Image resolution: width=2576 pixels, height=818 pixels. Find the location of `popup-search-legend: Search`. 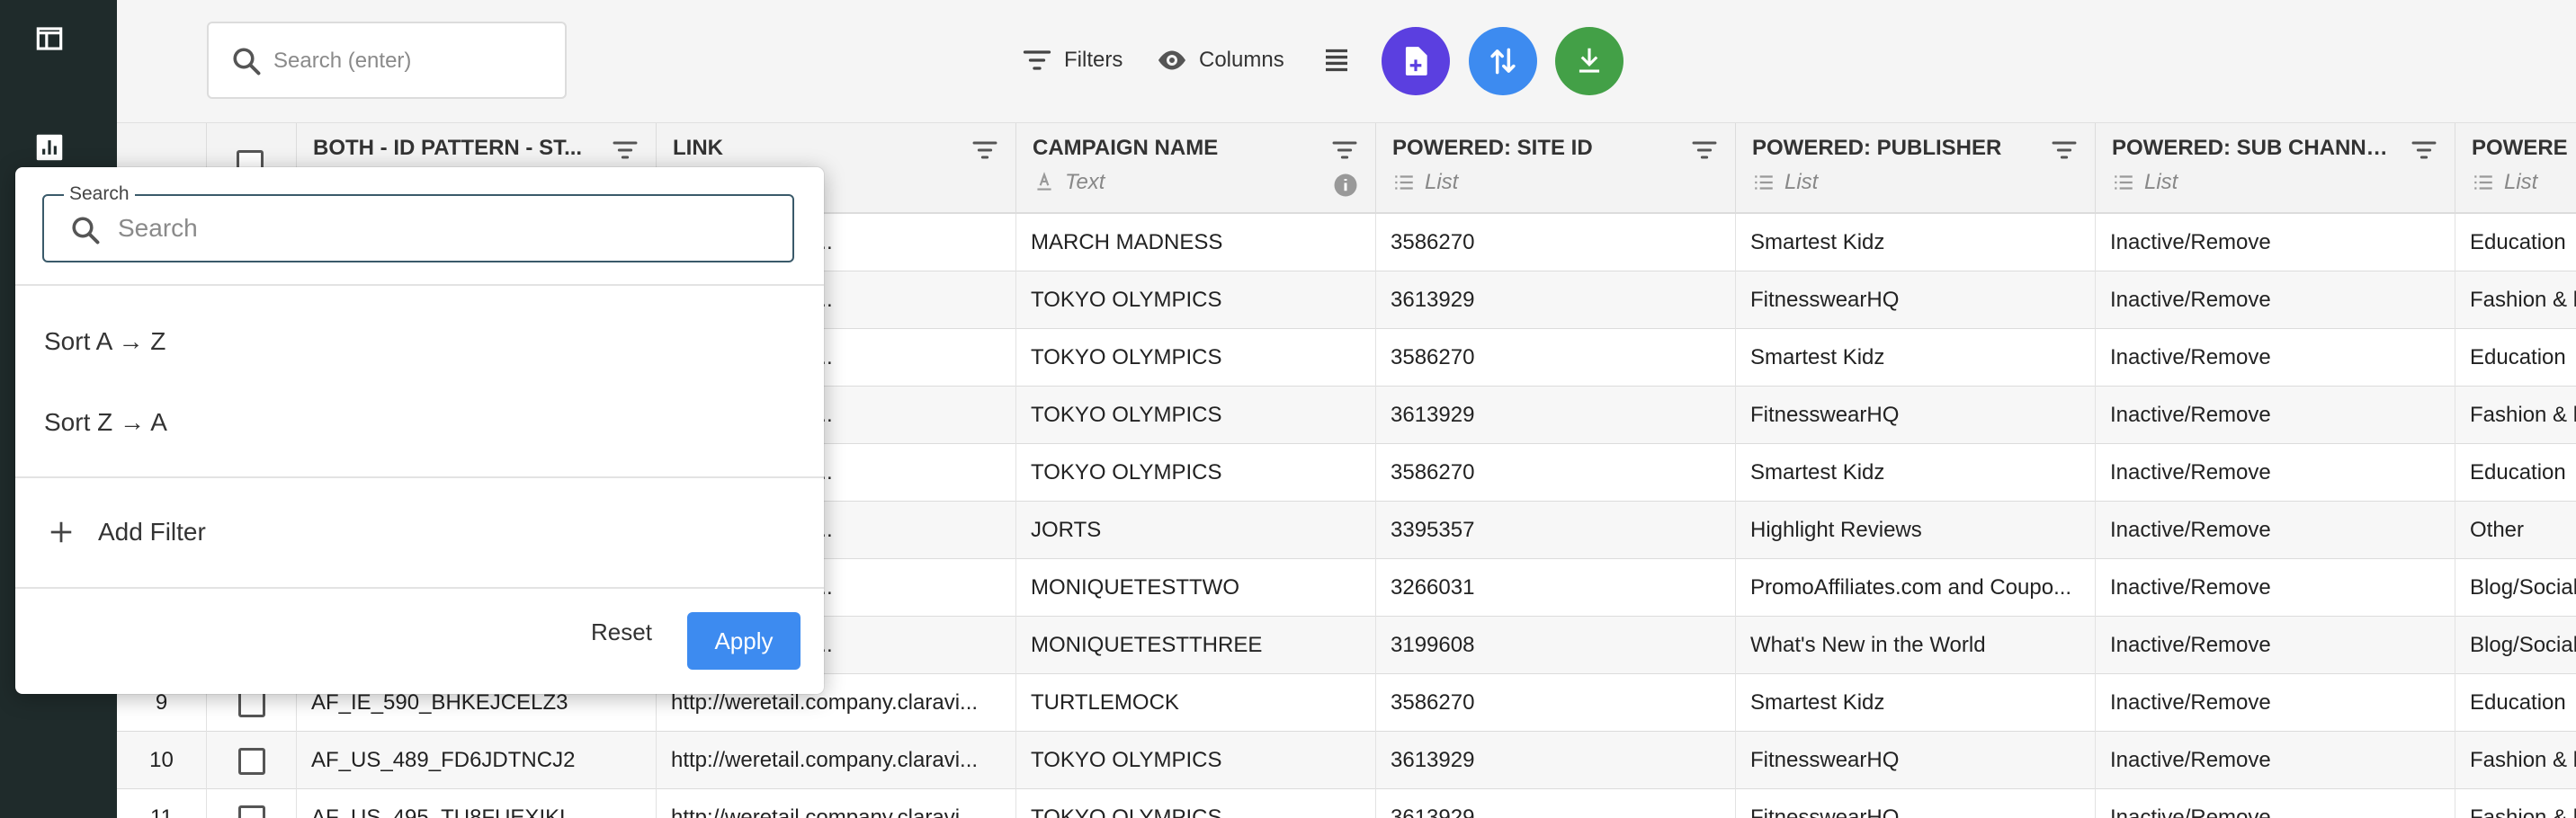

popup-search-legend: Search is located at coordinates (99, 194).